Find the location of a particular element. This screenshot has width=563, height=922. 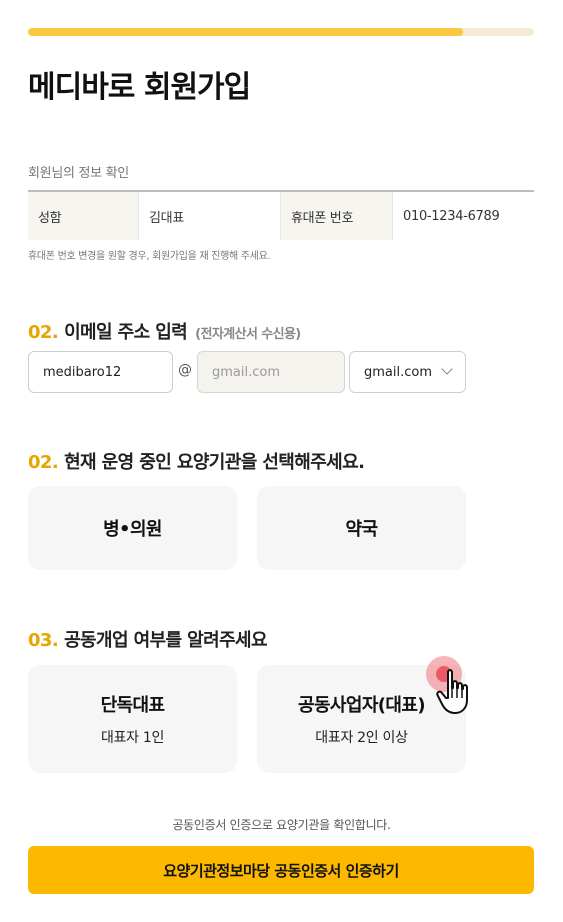

name-value: 김대표 is located at coordinates (209, 216).